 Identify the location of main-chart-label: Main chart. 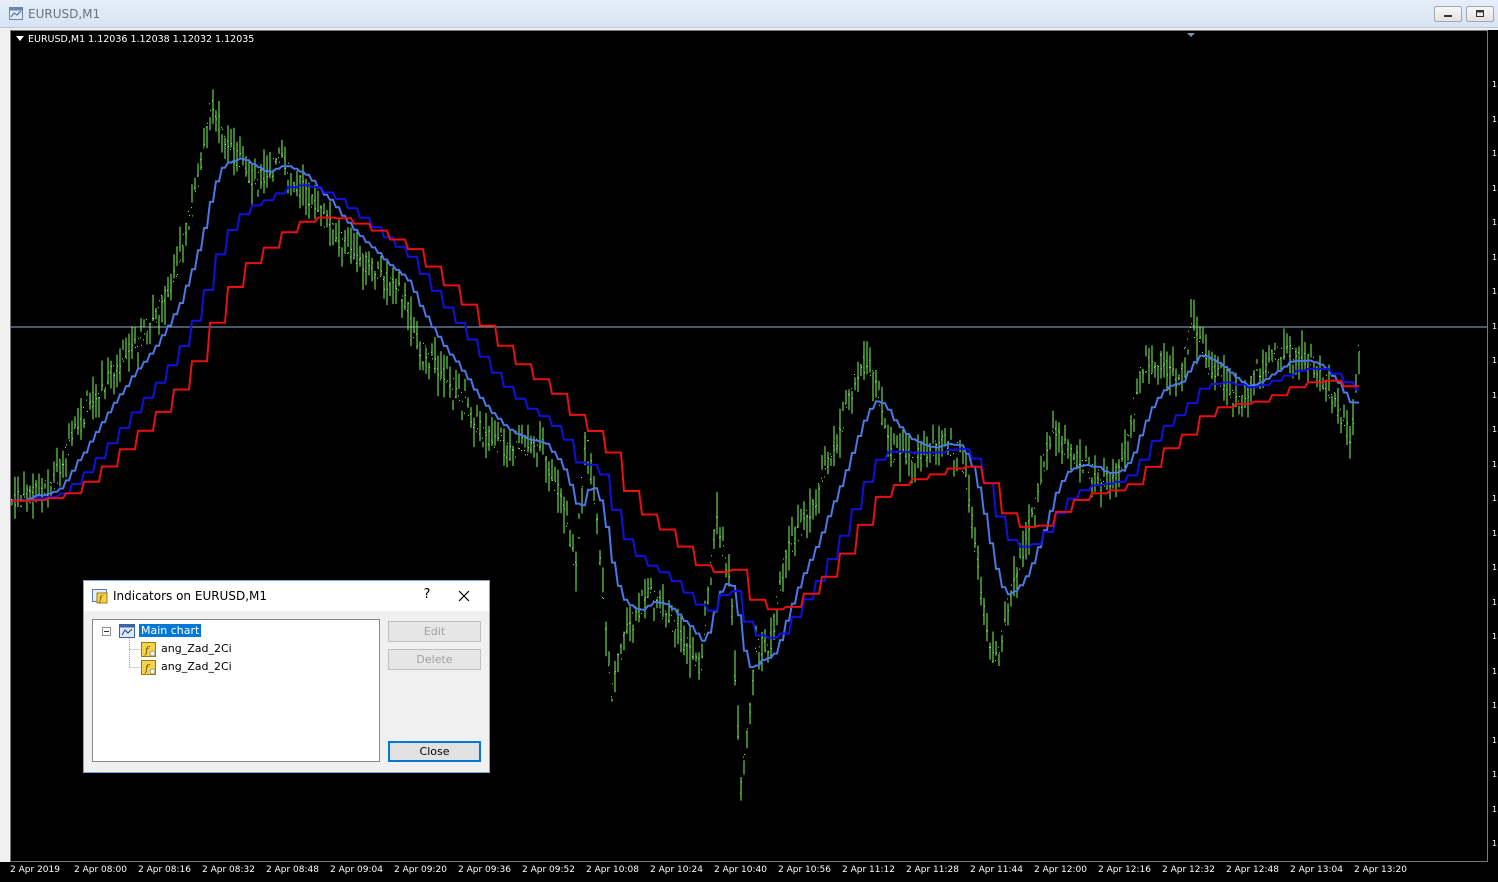
(170, 630).